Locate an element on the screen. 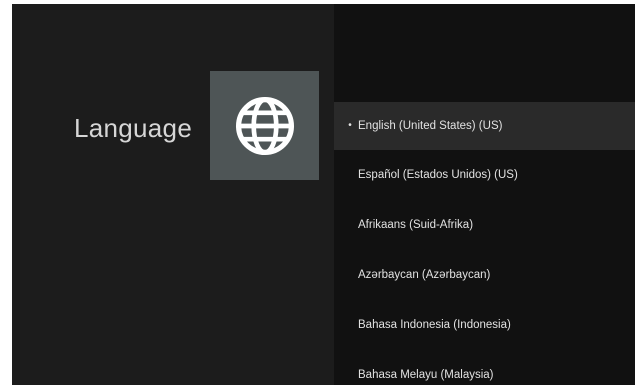 The image size is (640, 389). language-label: Bahasa Melayu (Malaysia) is located at coordinates (426, 375).